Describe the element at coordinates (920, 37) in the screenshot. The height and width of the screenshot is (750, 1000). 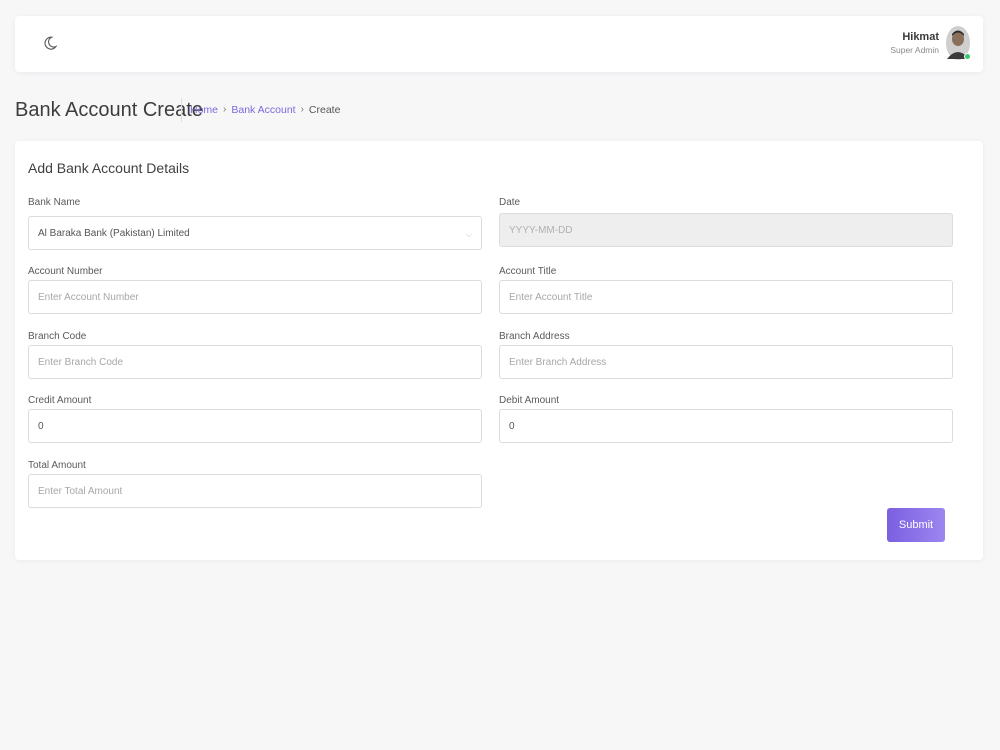
I see `user-name: Hikmat` at that location.